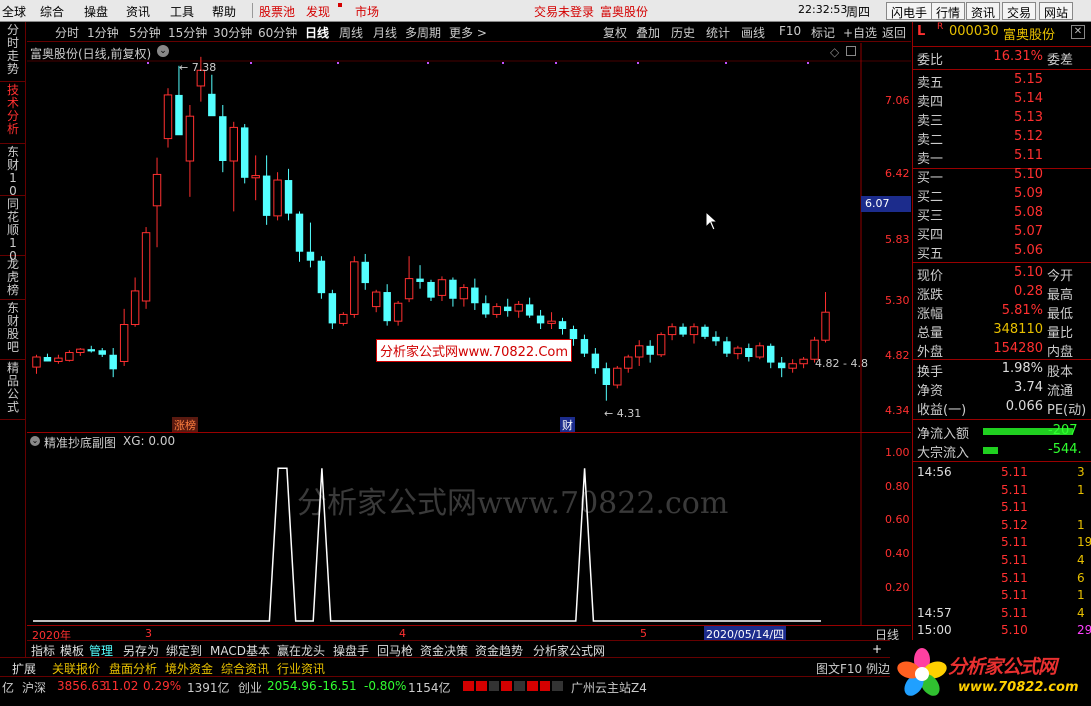 Image resolution: width=1091 pixels, height=706 pixels. What do you see at coordinates (250, 688) in the screenshot?
I see `cy-label: 创业` at bounding box center [250, 688].